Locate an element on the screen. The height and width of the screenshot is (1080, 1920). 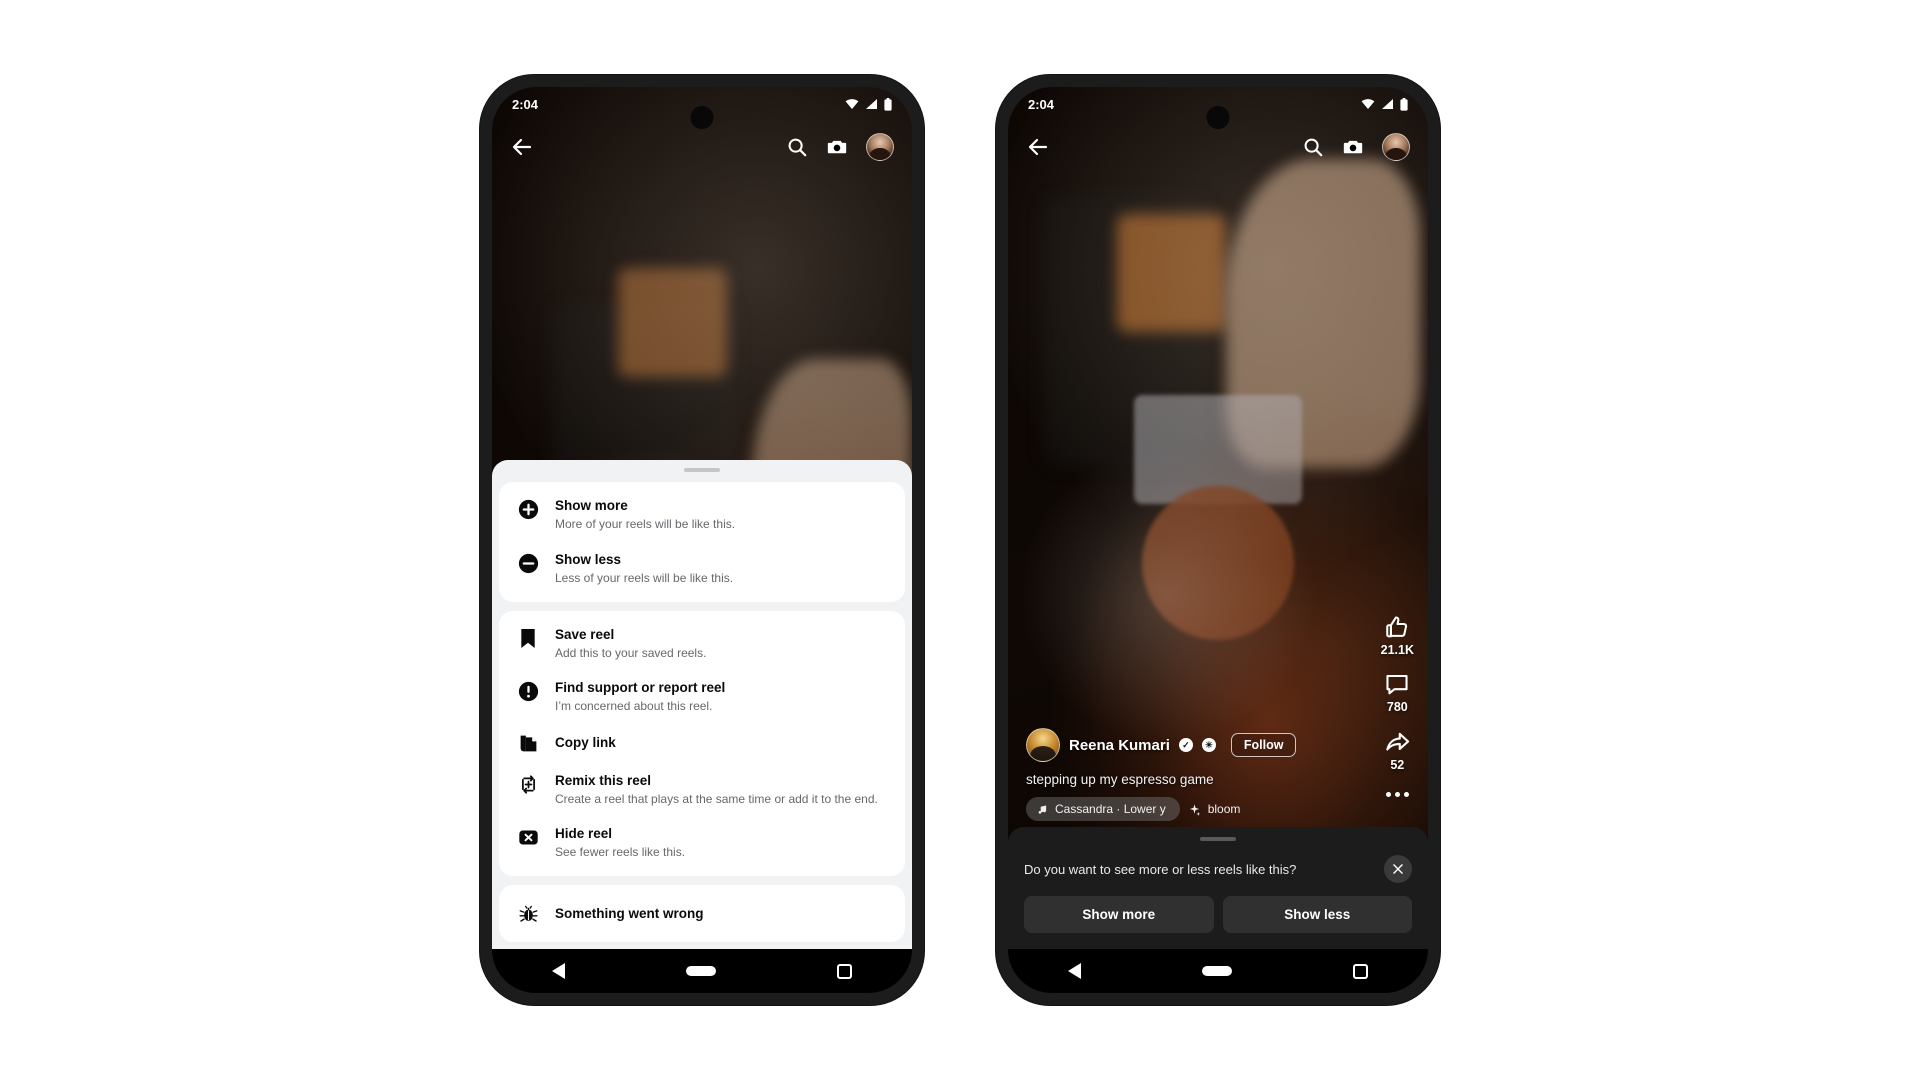
menu-item-something-went-wrong: Something went wrong is located at coordinates (702, 913).